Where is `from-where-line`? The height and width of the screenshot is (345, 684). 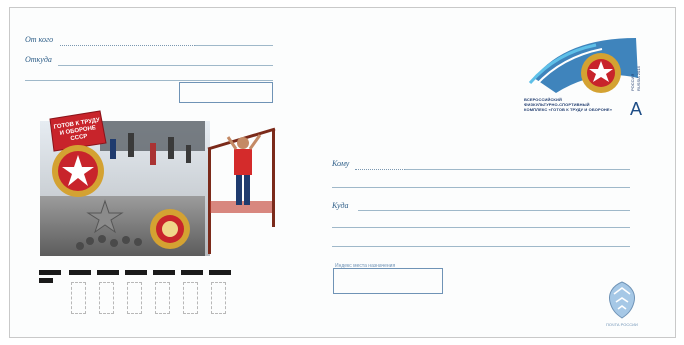
from-where-line is located at coordinates (165, 65).